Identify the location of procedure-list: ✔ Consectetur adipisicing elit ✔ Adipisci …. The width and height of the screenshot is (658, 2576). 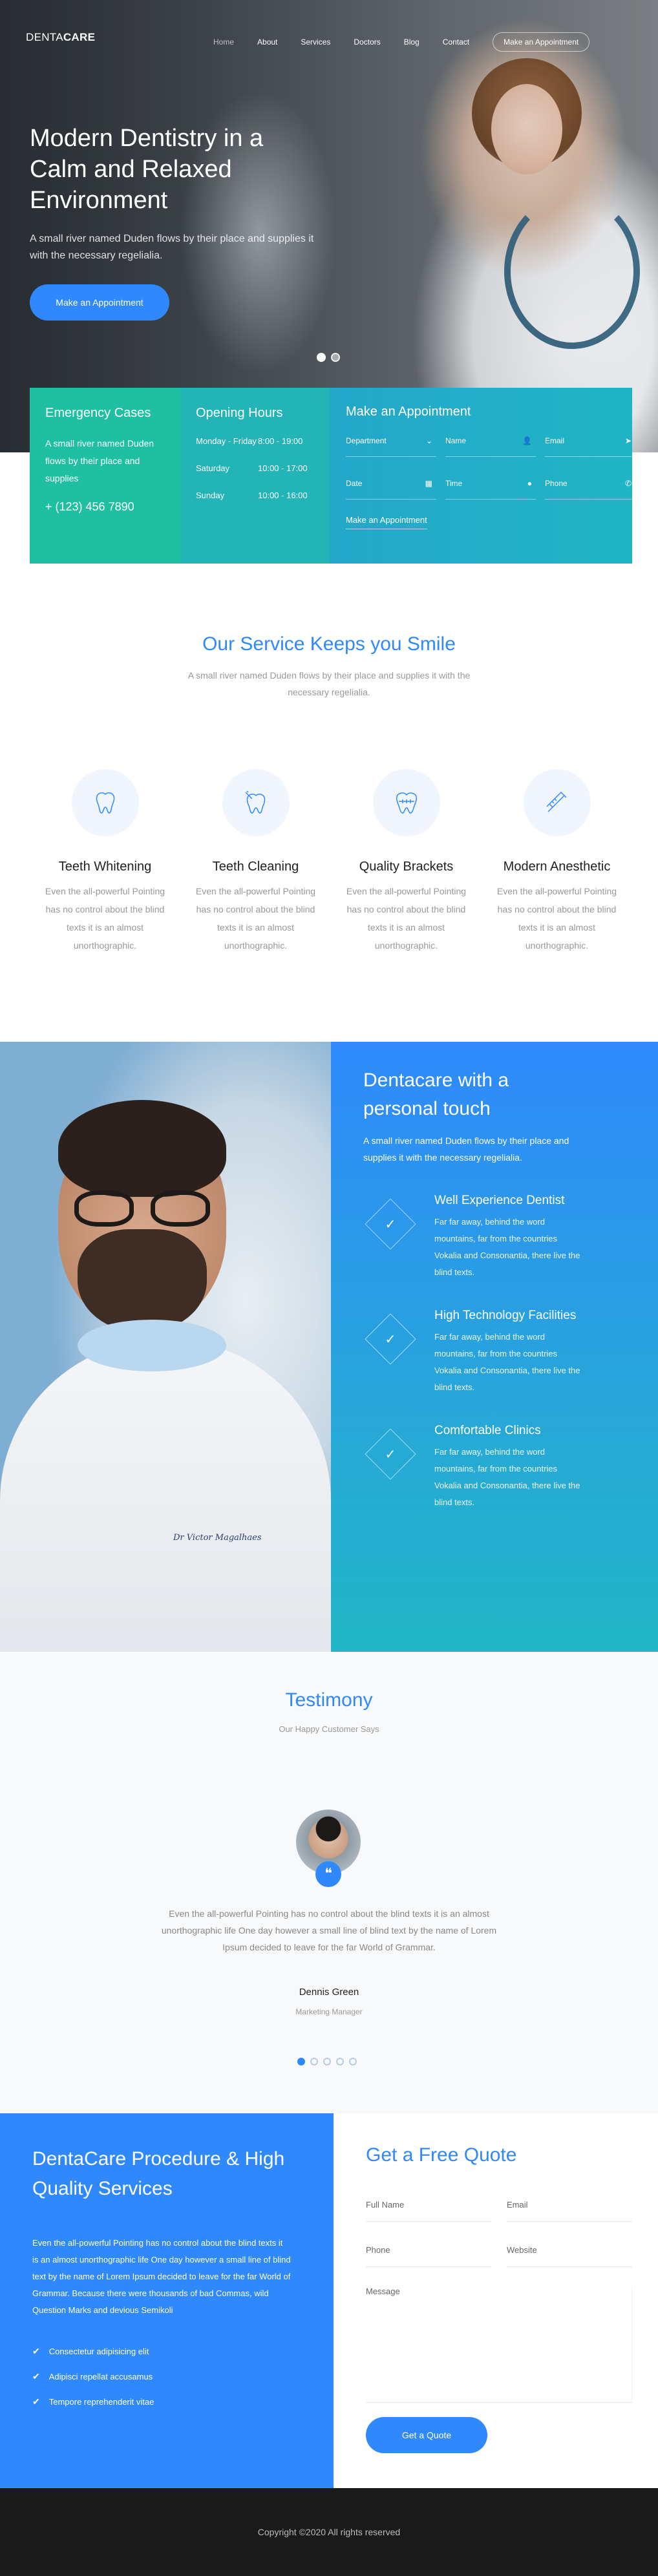
(166, 2376).